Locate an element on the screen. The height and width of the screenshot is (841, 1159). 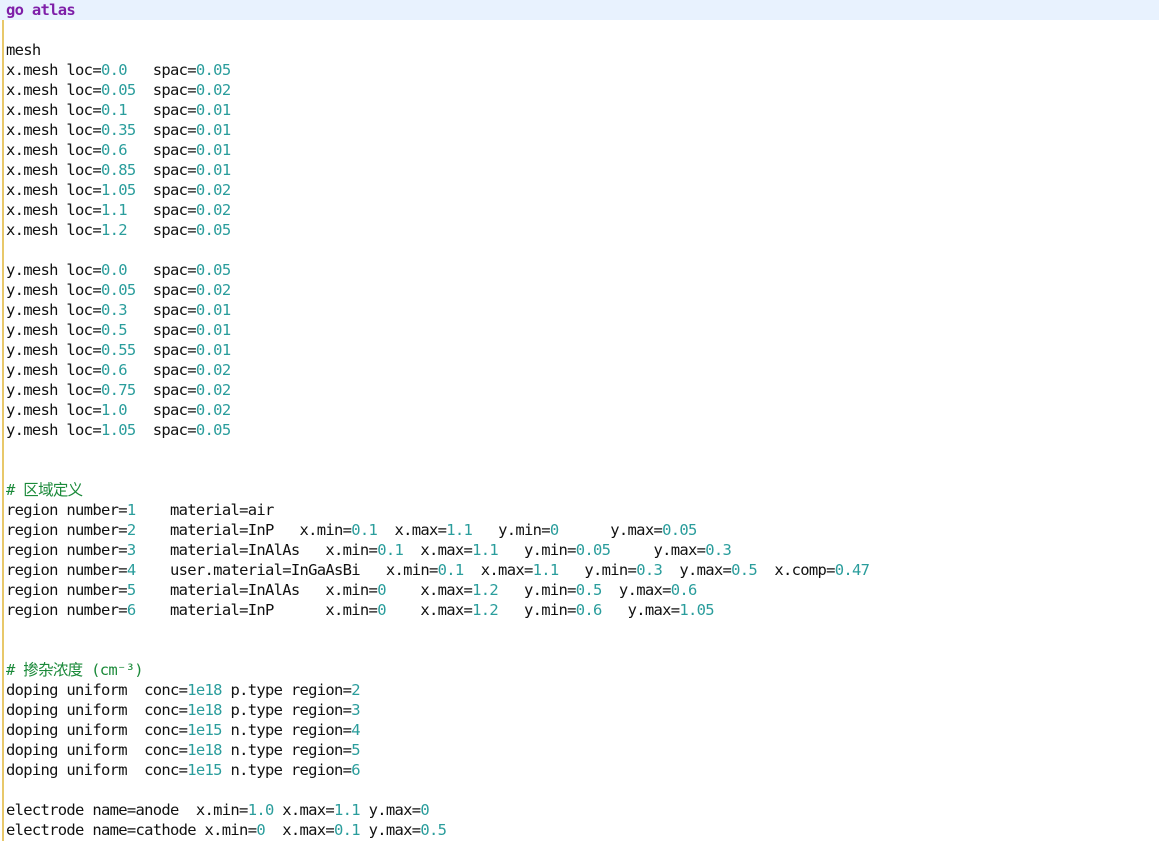
code-line: go atlas is located at coordinates (579, 10).